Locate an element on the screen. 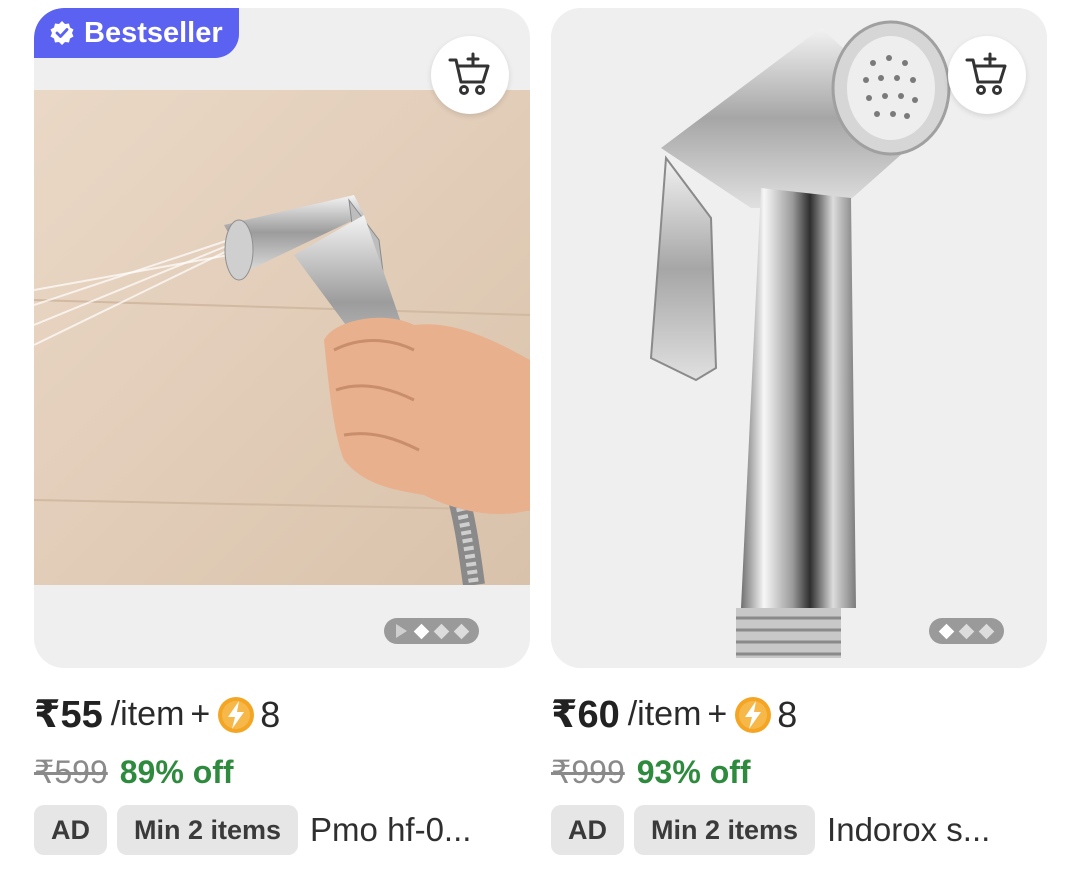 Image resolution: width=1080 pixels, height=876 pixels. discount-row: ₹599 89% off is located at coordinates (282, 772).